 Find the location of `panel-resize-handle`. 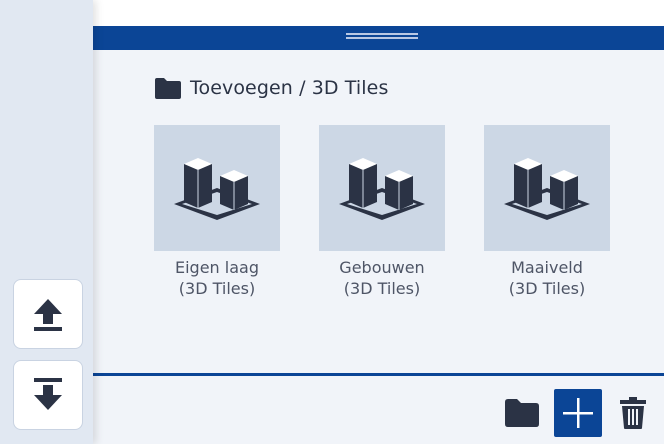

panel-resize-handle is located at coordinates (382, 38).